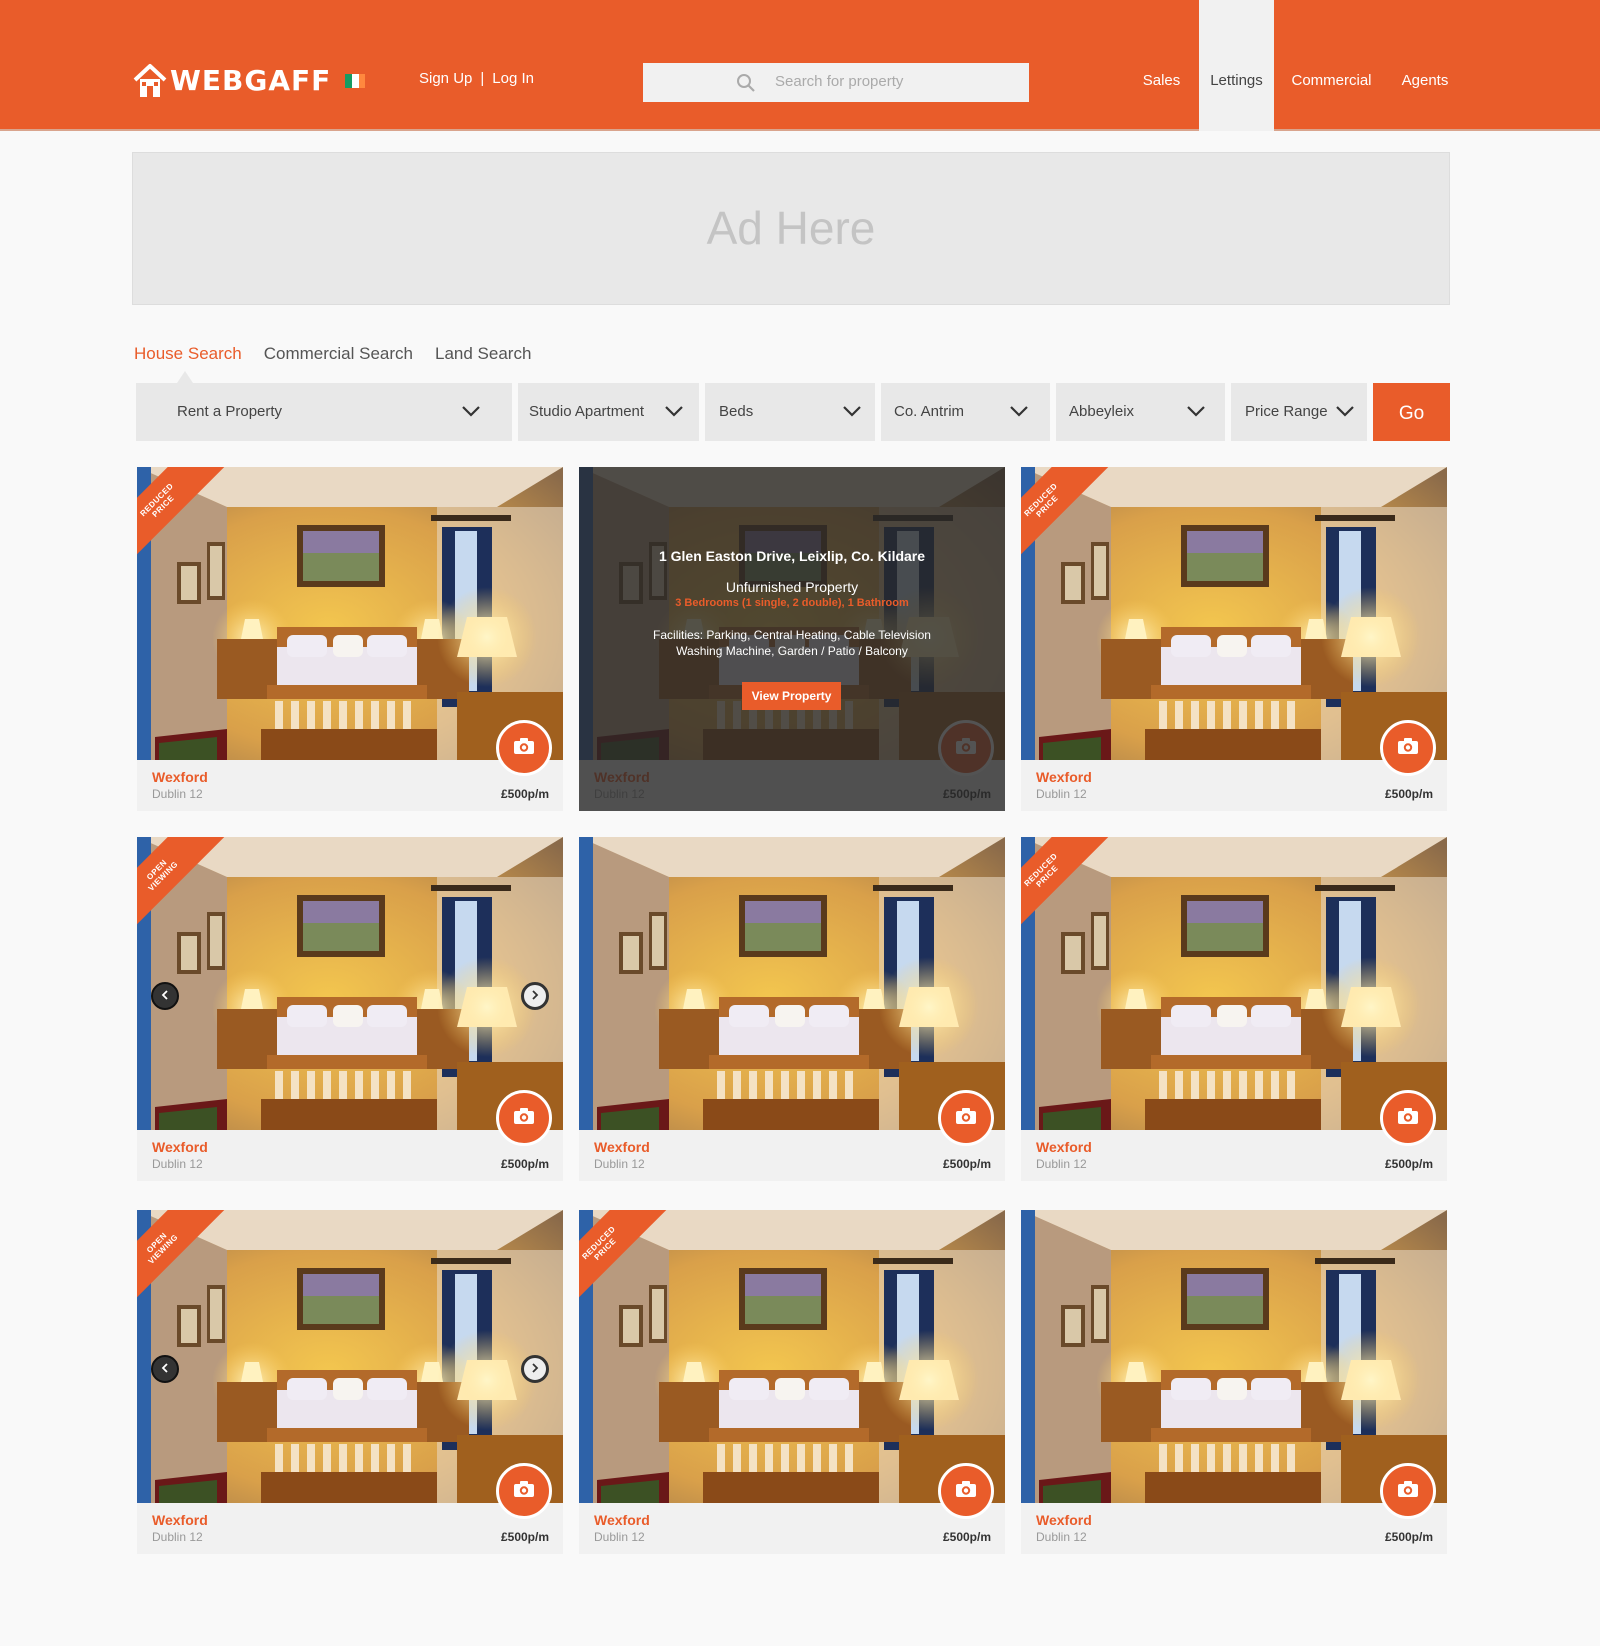  I want to click on log-in-link: Log In, so click(513, 78).